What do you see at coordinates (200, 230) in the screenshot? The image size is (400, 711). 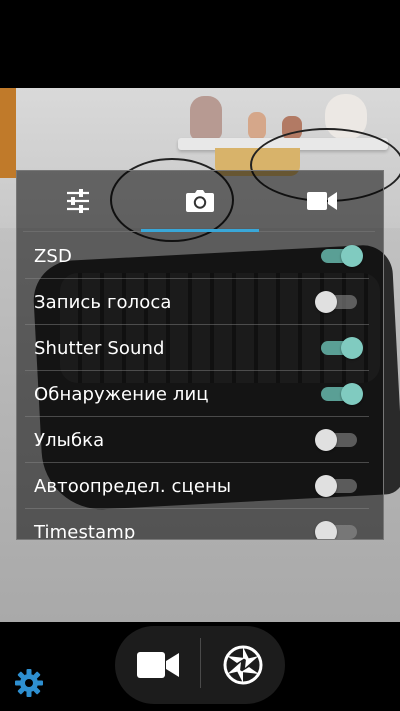 I see `selected-tab-indicator` at bounding box center [200, 230].